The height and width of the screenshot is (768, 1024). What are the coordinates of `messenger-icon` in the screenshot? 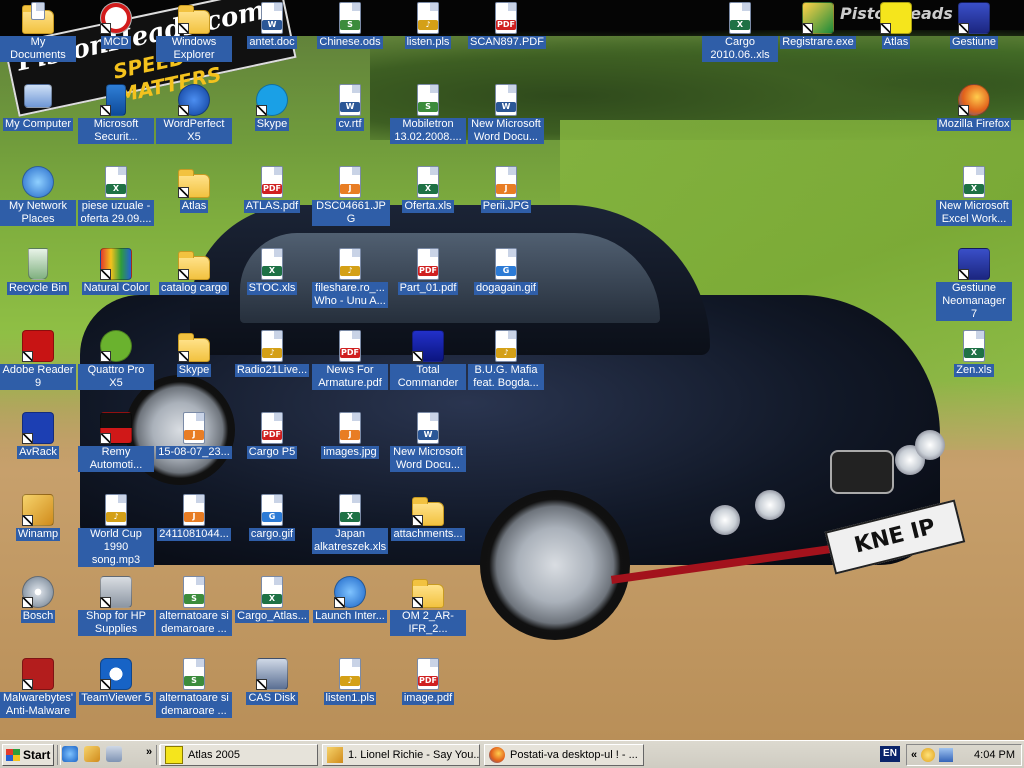 It's located at (928, 755).